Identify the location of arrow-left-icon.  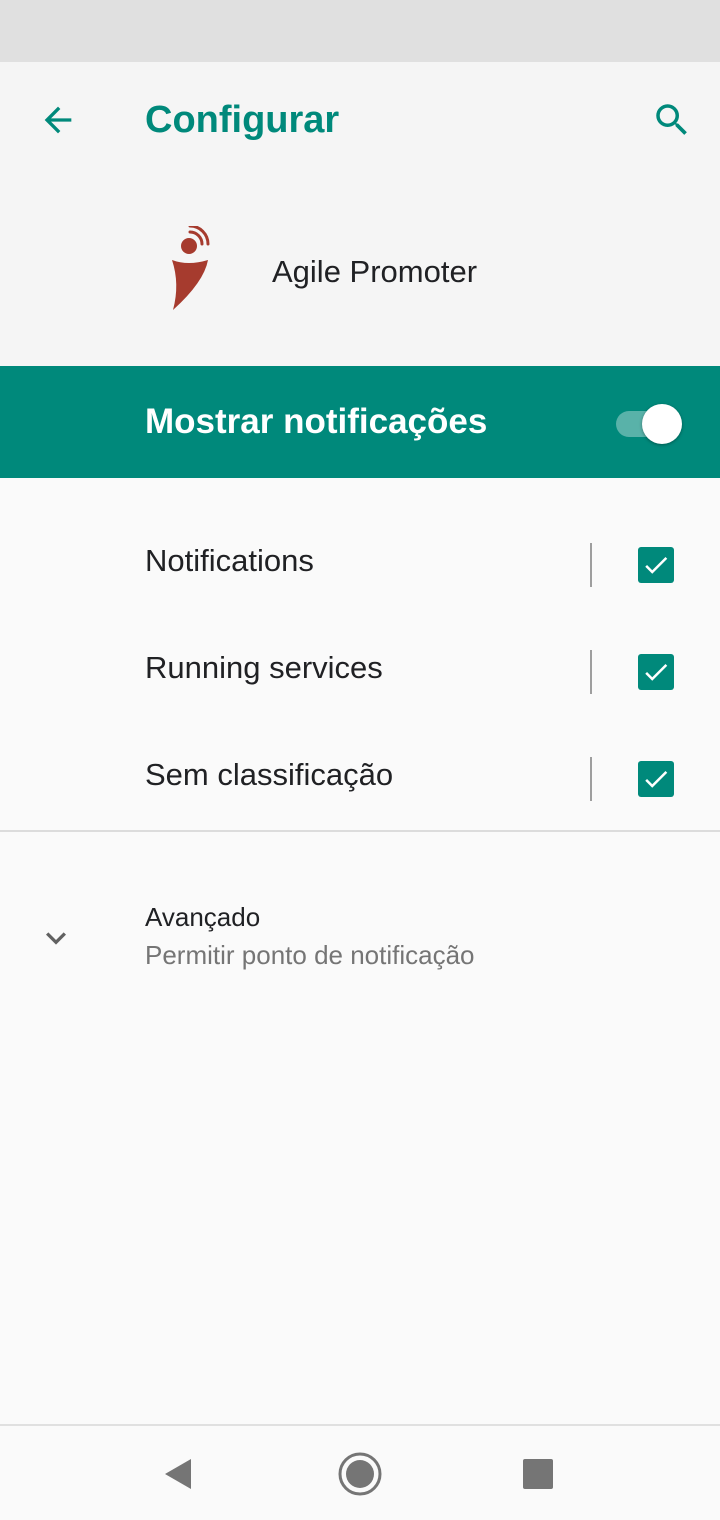
(58, 120).